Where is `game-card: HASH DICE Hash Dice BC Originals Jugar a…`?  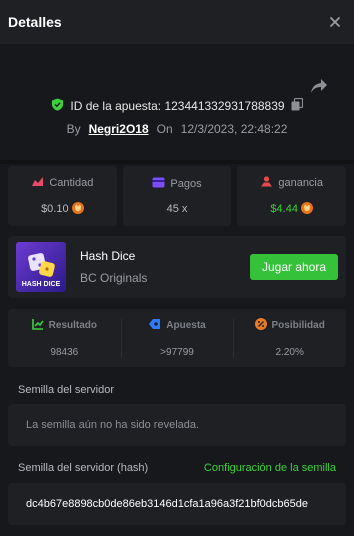 game-card: HASH DICE Hash Dice BC Originals Jugar a… is located at coordinates (177, 267).